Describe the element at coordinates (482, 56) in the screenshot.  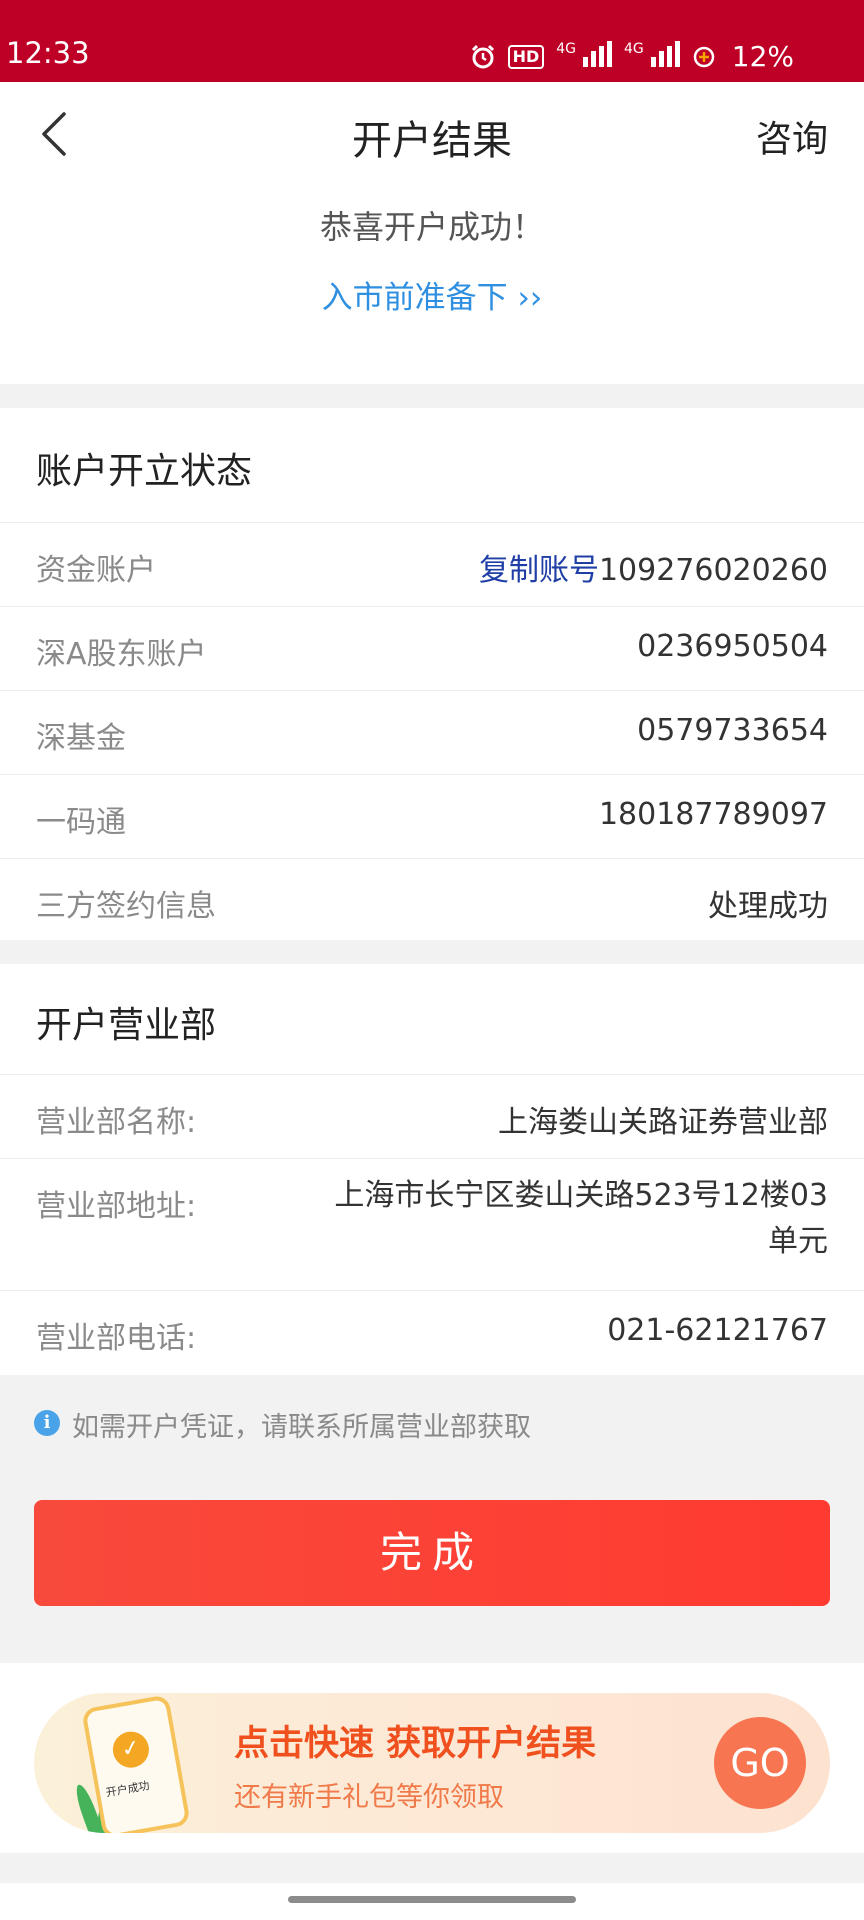
I see `alarm-icon` at that location.